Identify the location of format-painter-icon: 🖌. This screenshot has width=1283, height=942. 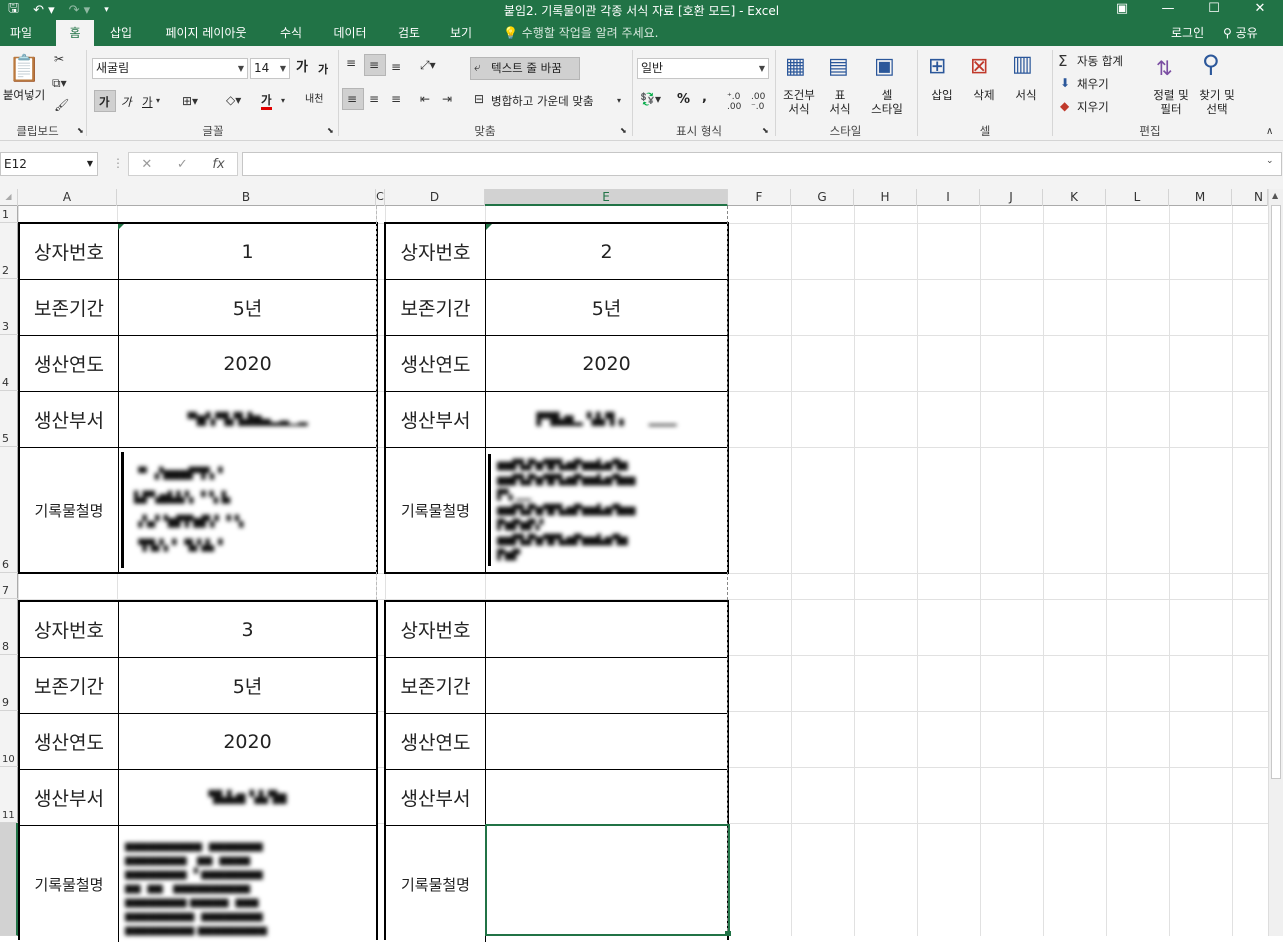
(61, 105).